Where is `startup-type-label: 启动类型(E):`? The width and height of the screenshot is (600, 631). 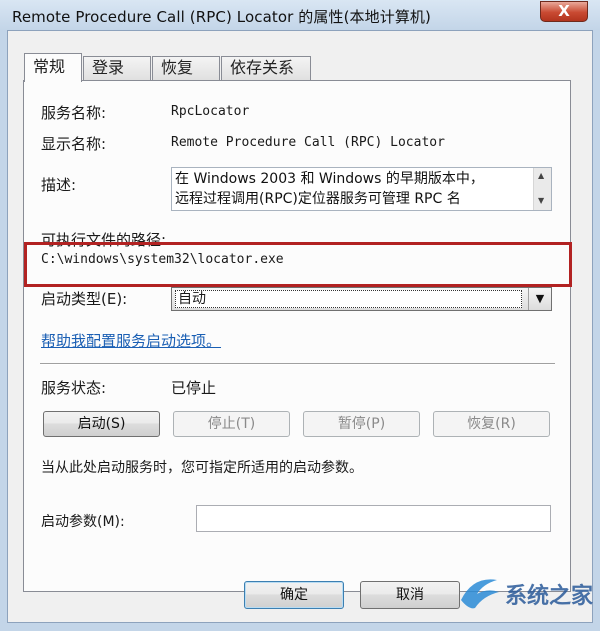
startup-type-label: 启动类型(E): is located at coordinates (84, 299).